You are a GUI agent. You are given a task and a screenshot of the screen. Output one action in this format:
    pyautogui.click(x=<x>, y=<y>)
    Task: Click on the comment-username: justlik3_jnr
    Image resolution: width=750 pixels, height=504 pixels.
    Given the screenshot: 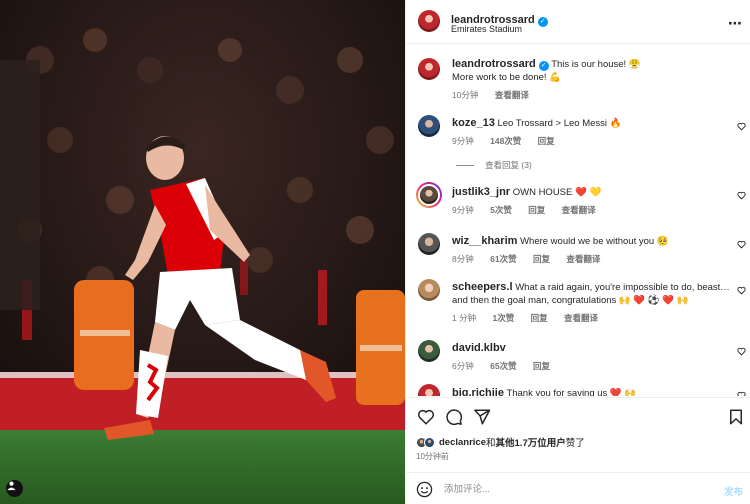 What is the action you would take?
    pyautogui.click(x=481, y=192)
    